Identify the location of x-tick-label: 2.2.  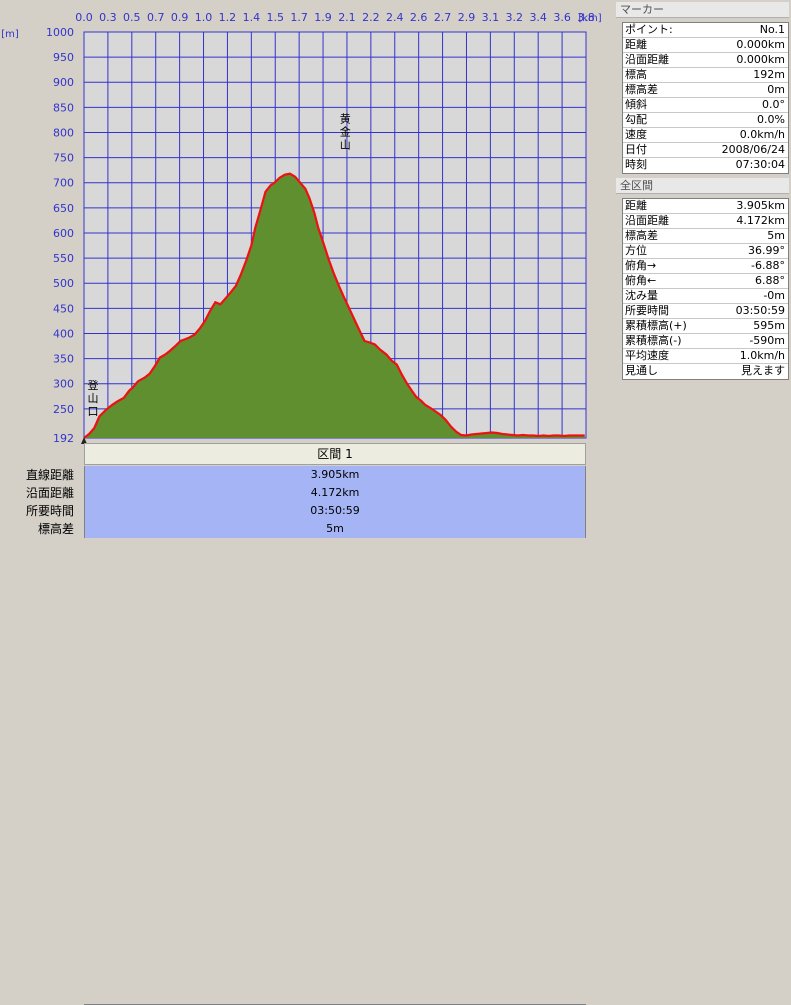
(371, 17).